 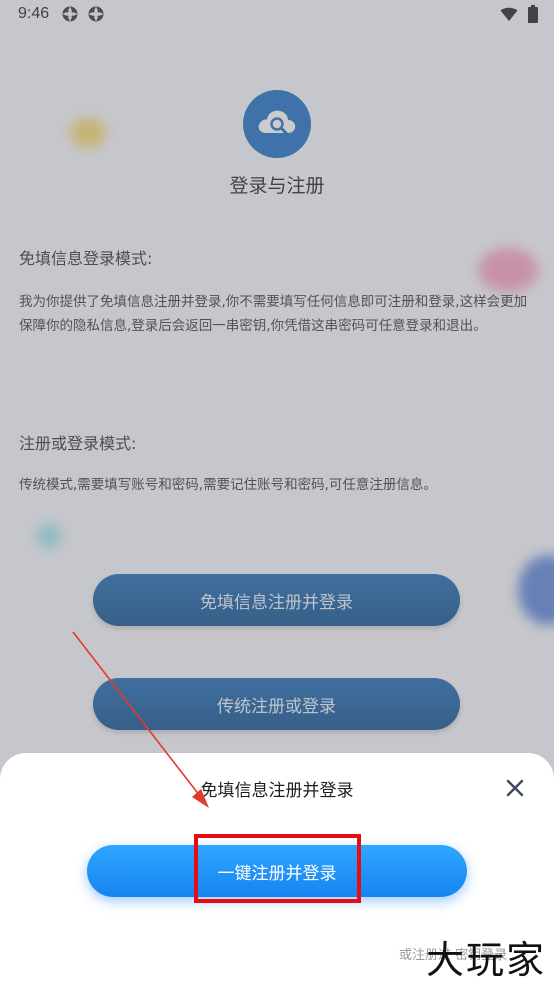 What do you see at coordinates (277, 868) in the screenshot?
I see `highlight-annotation` at bounding box center [277, 868].